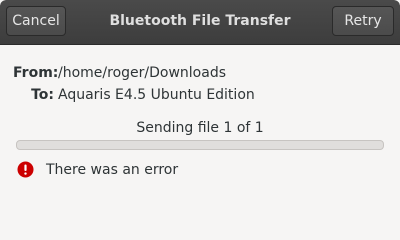  Describe the element at coordinates (142, 73) in the screenshot. I see `from-value: /home/roger/Downloads` at that location.